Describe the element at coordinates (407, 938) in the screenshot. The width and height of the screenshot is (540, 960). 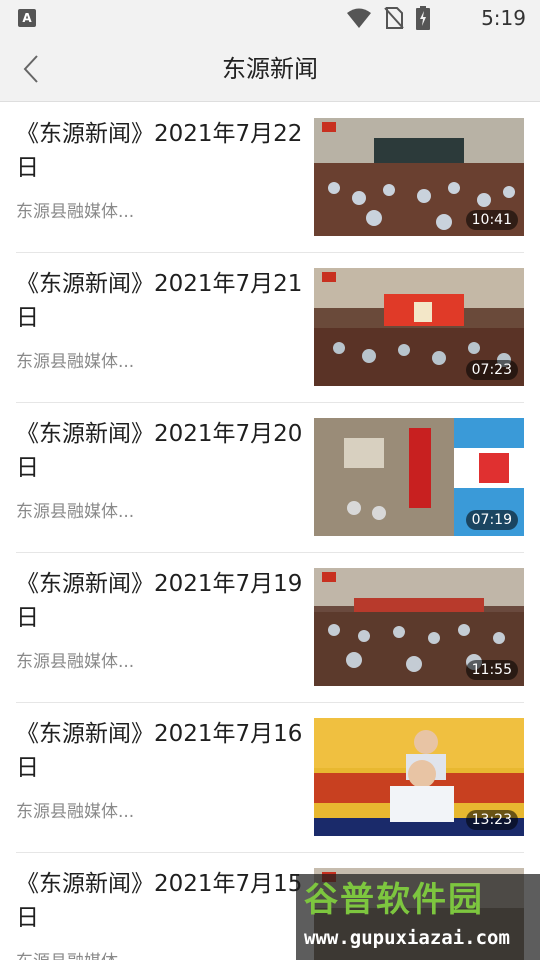
I see `watermark-url: www.gupuxiazai.com` at that location.